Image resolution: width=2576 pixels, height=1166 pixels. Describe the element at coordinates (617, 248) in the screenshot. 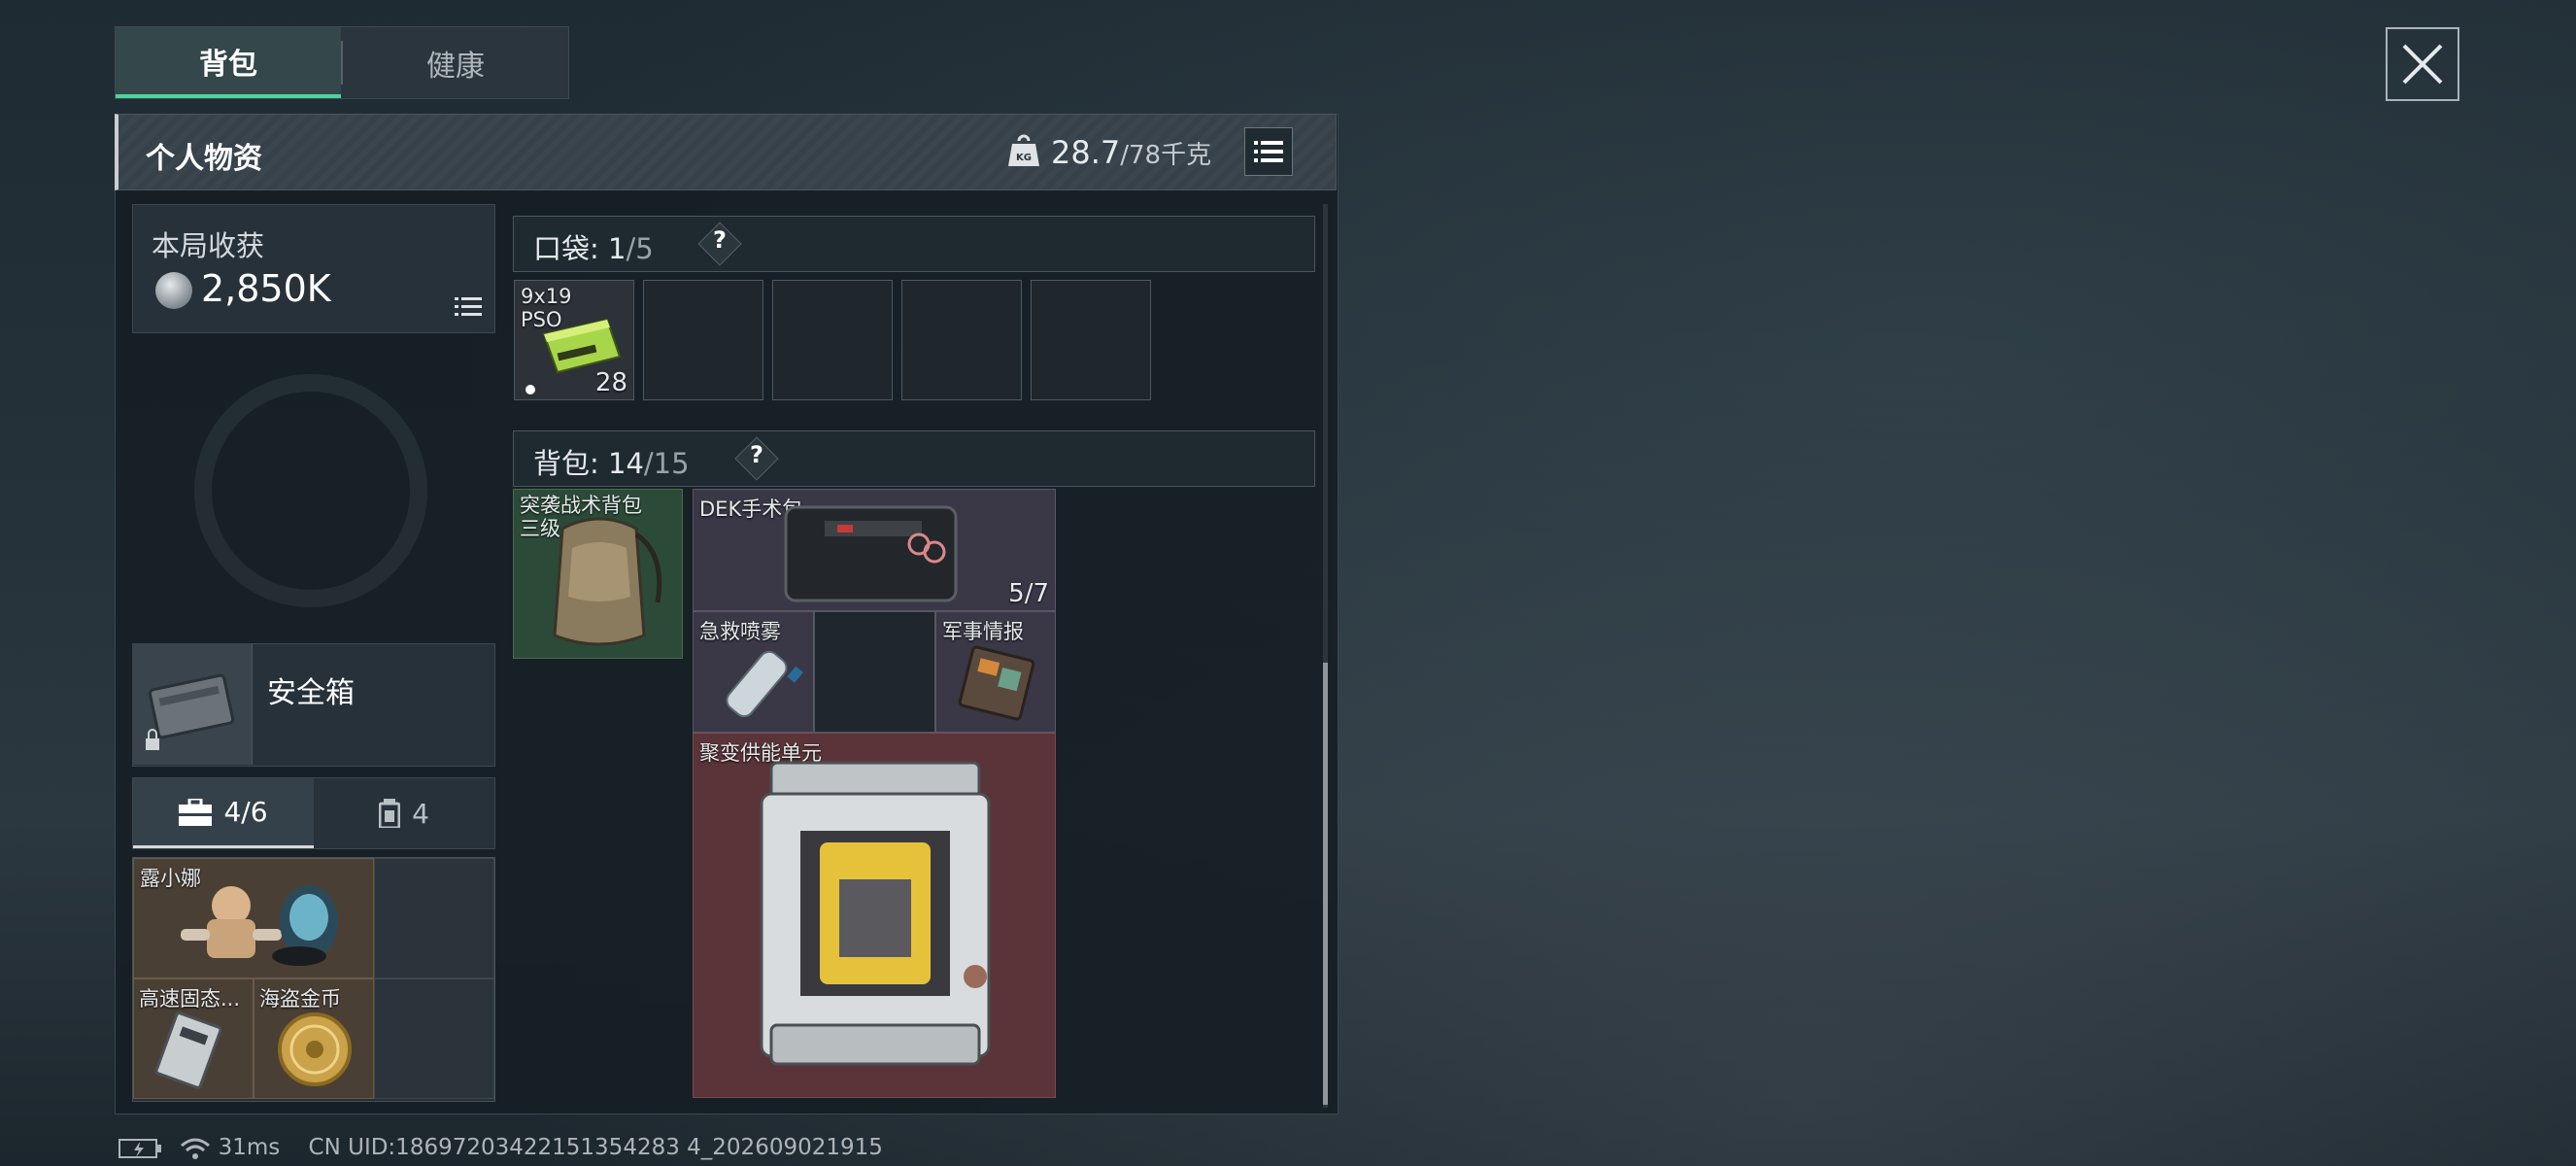

I see `pockets-count: 1` at that location.